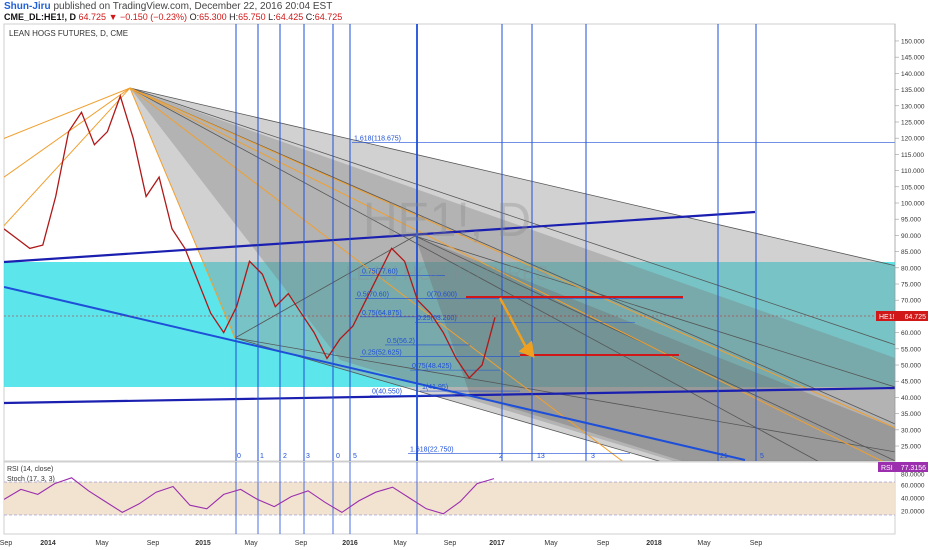 This screenshot has width=932, height=550. I want to click on price-axis-tick-label: 150.000, so click(913, 41).